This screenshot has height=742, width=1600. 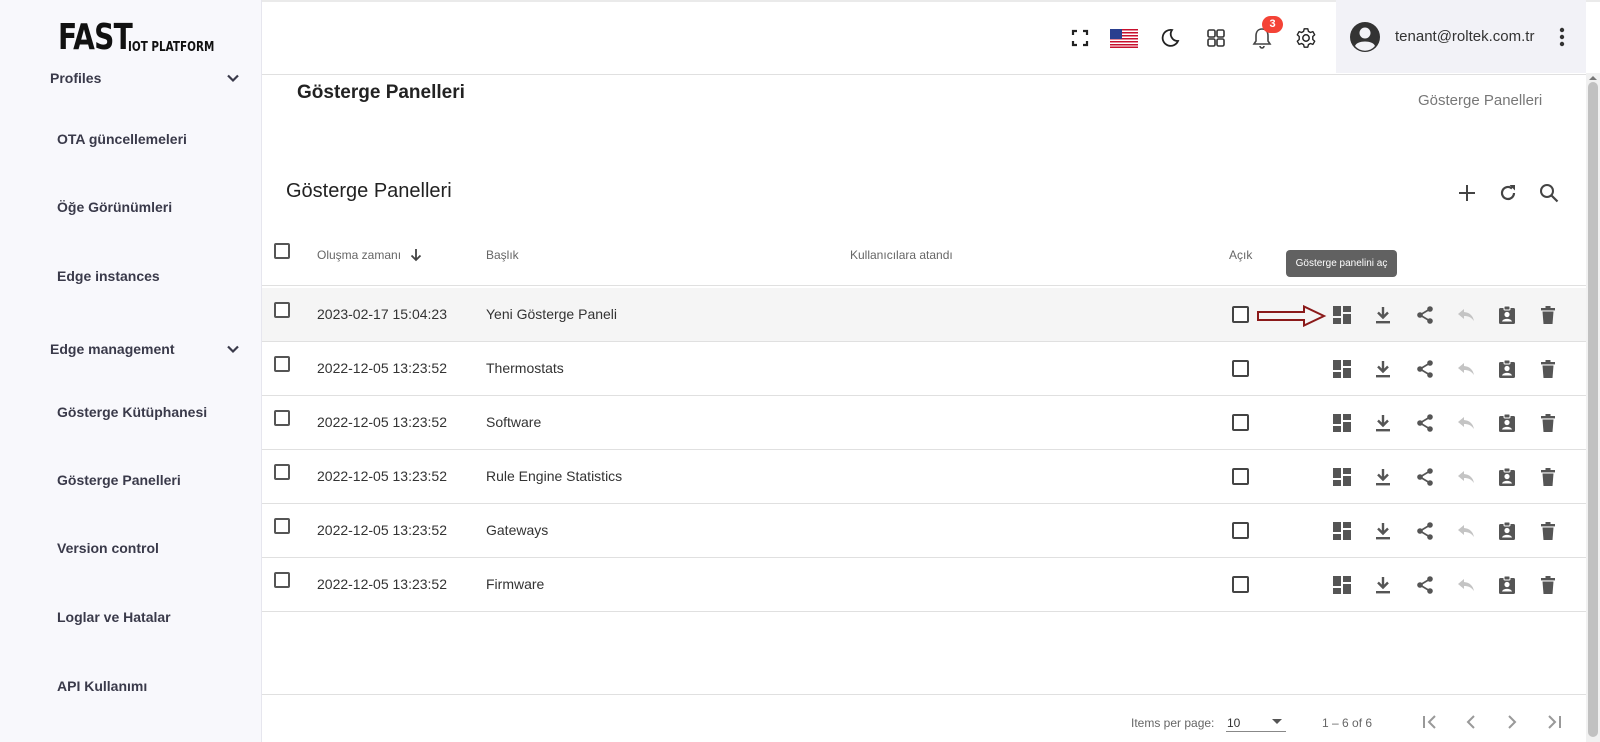 What do you see at coordinates (122, 139) in the screenshot?
I see `sidebar-item-ota-updates: OTA güncellemeleri` at bounding box center [122, 139].